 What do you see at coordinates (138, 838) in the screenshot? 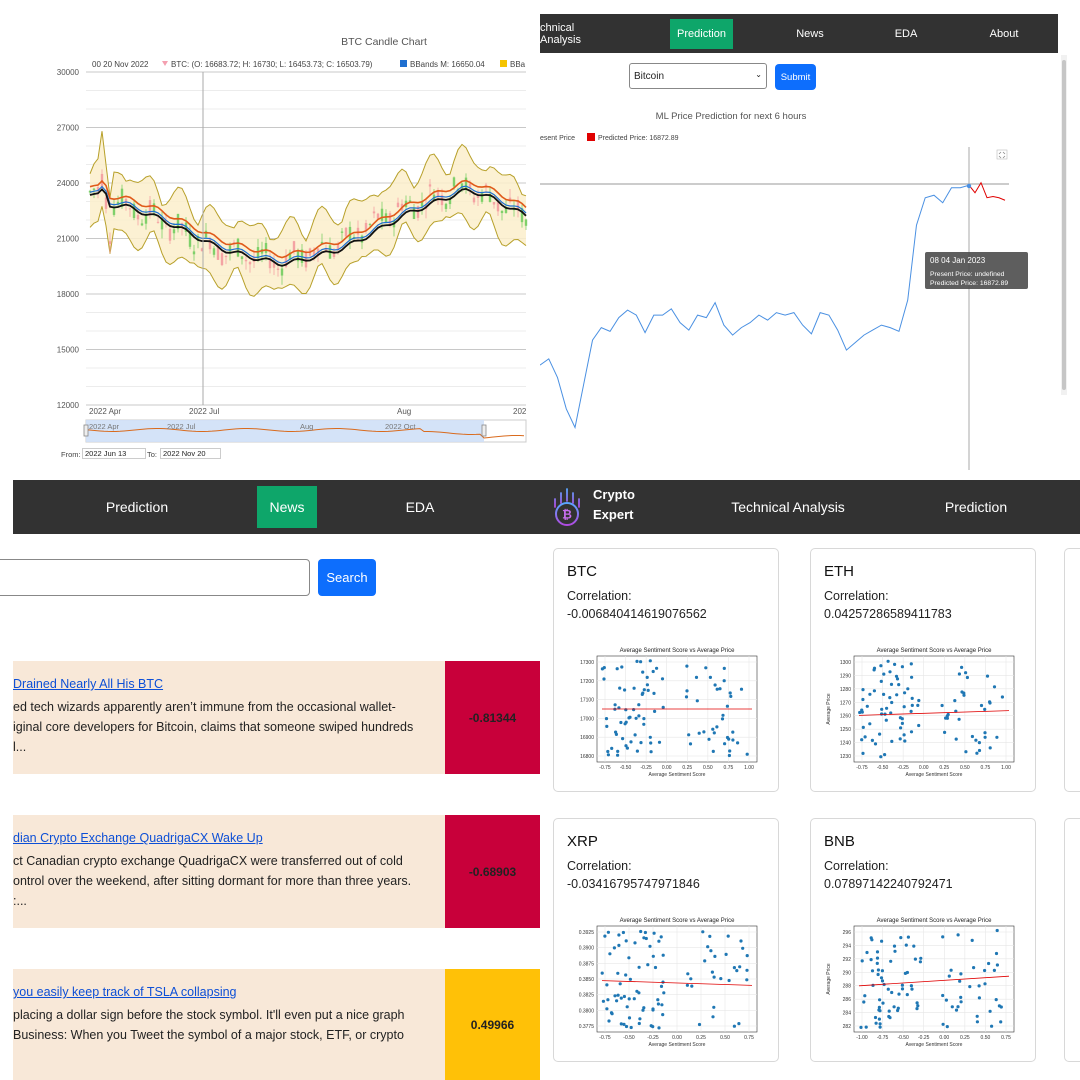
I see `news-title-link: dian Crypto Exchange QuadrigaCX Wake Up` at bounding box center [138, 838].